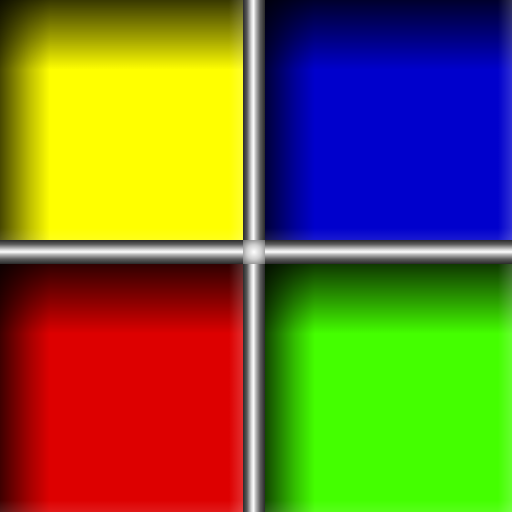 This screenshot has width=512, height=512. I want to click on divider-junction, so click(254, 252).